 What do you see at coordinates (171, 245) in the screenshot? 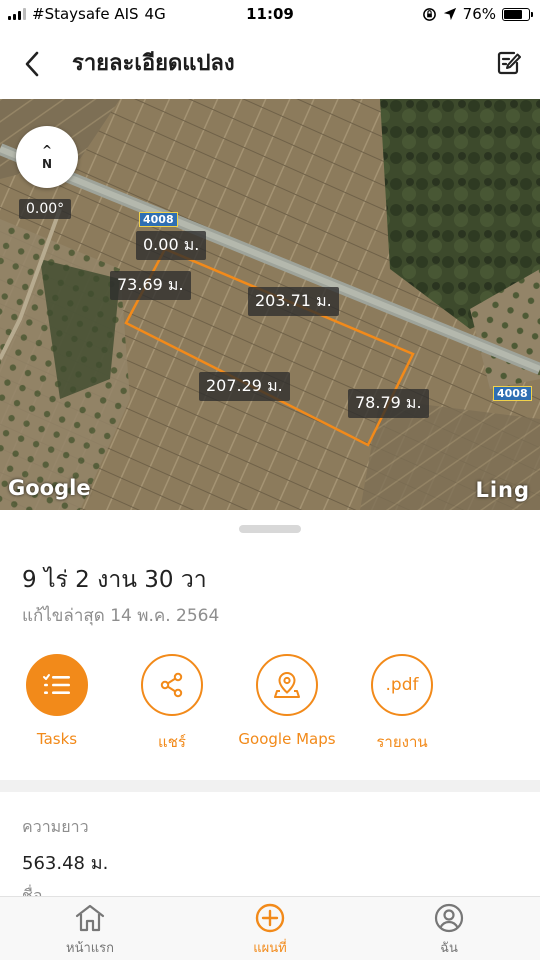
I see `edge-length-label: 0.00 ม.` at bounding box center [171, 245].